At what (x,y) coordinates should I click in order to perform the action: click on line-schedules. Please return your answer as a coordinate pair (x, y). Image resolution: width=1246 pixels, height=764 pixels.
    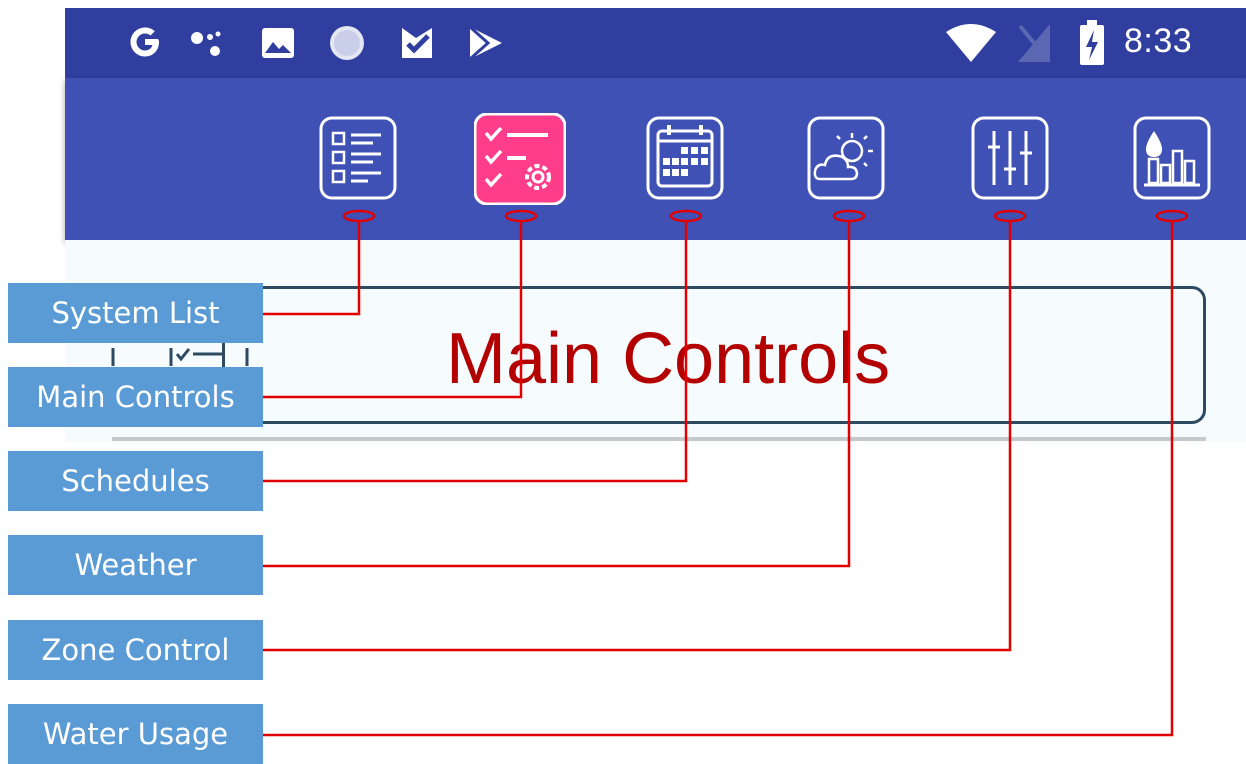
    Looking at the image, I should click on (475, 352).